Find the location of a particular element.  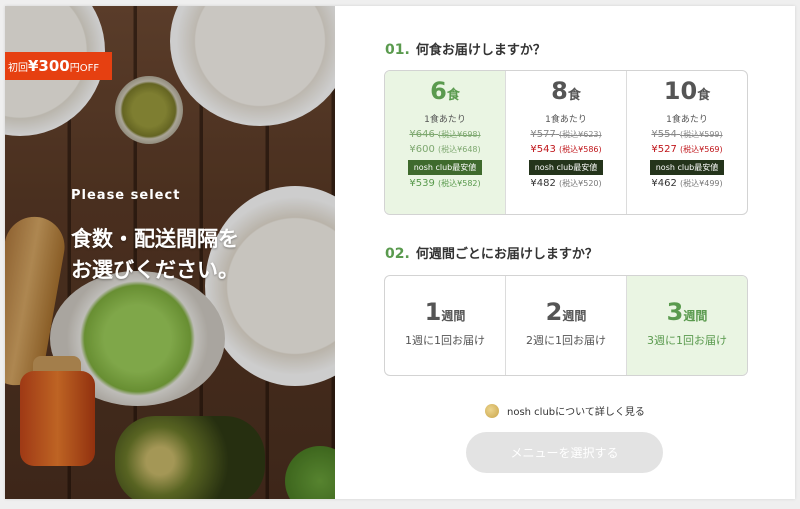

promo-amount: ¥300 is located at coordinates (49, 66).